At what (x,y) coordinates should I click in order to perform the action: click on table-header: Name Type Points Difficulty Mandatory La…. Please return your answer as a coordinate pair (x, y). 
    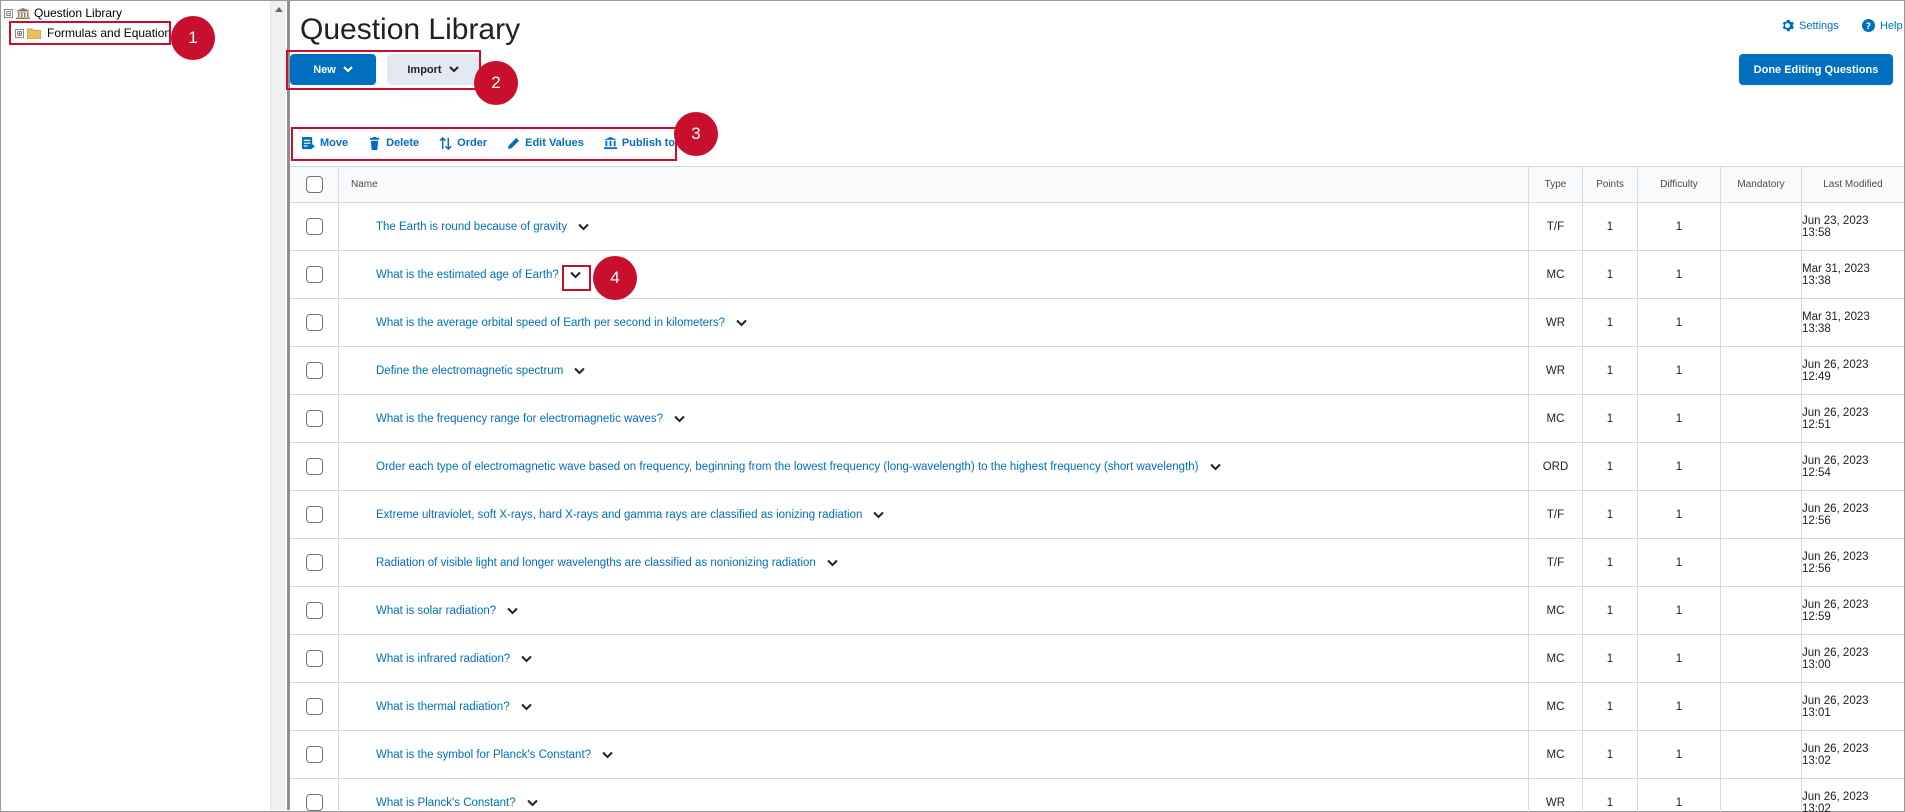
    Looking at the image, I should click on (1097, 184).